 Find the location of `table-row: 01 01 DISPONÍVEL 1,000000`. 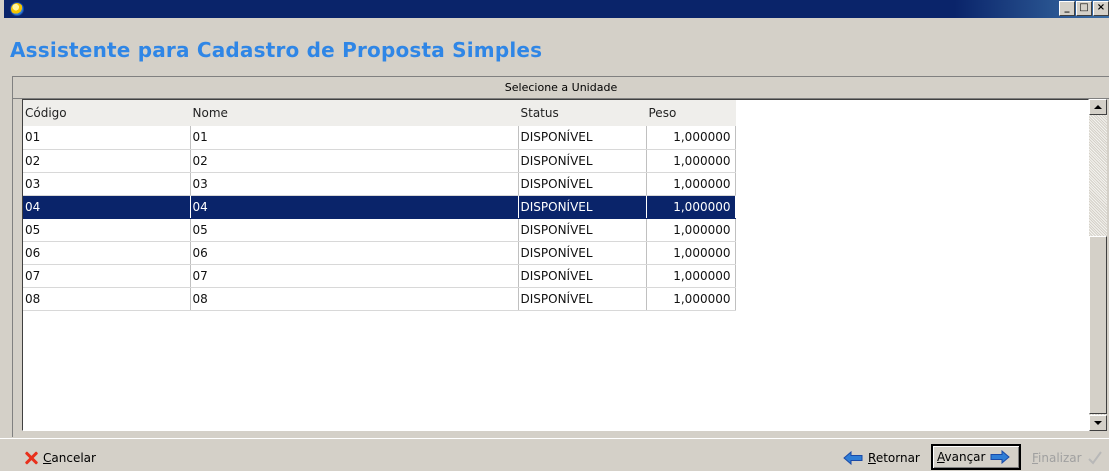

table-row: 01 01 DISPONÍVEL 1,000000 is located at coordinates (379, 138).